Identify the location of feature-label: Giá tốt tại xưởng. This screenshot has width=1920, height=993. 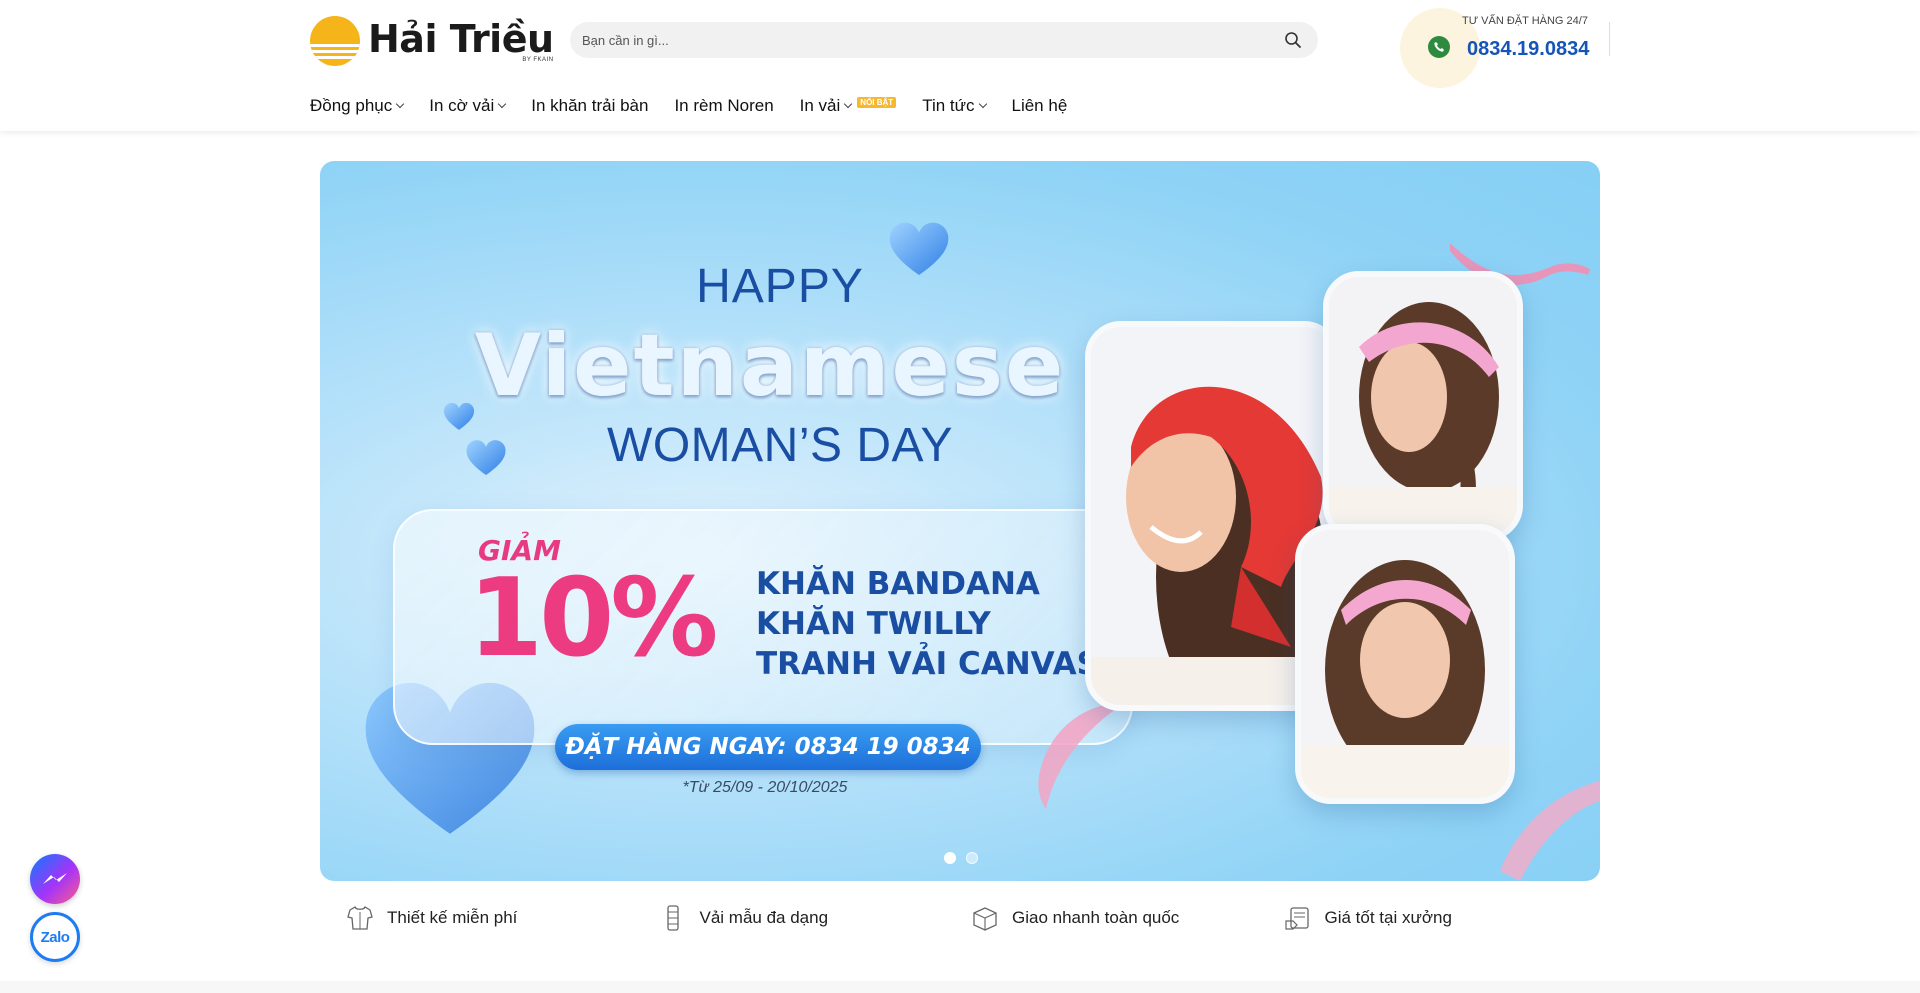
(1388, 917).